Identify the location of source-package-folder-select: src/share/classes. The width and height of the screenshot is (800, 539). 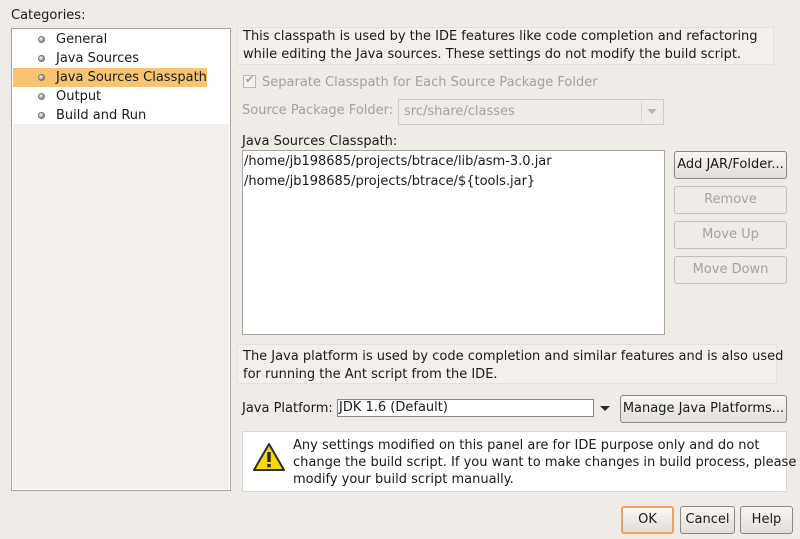
(531, 112).